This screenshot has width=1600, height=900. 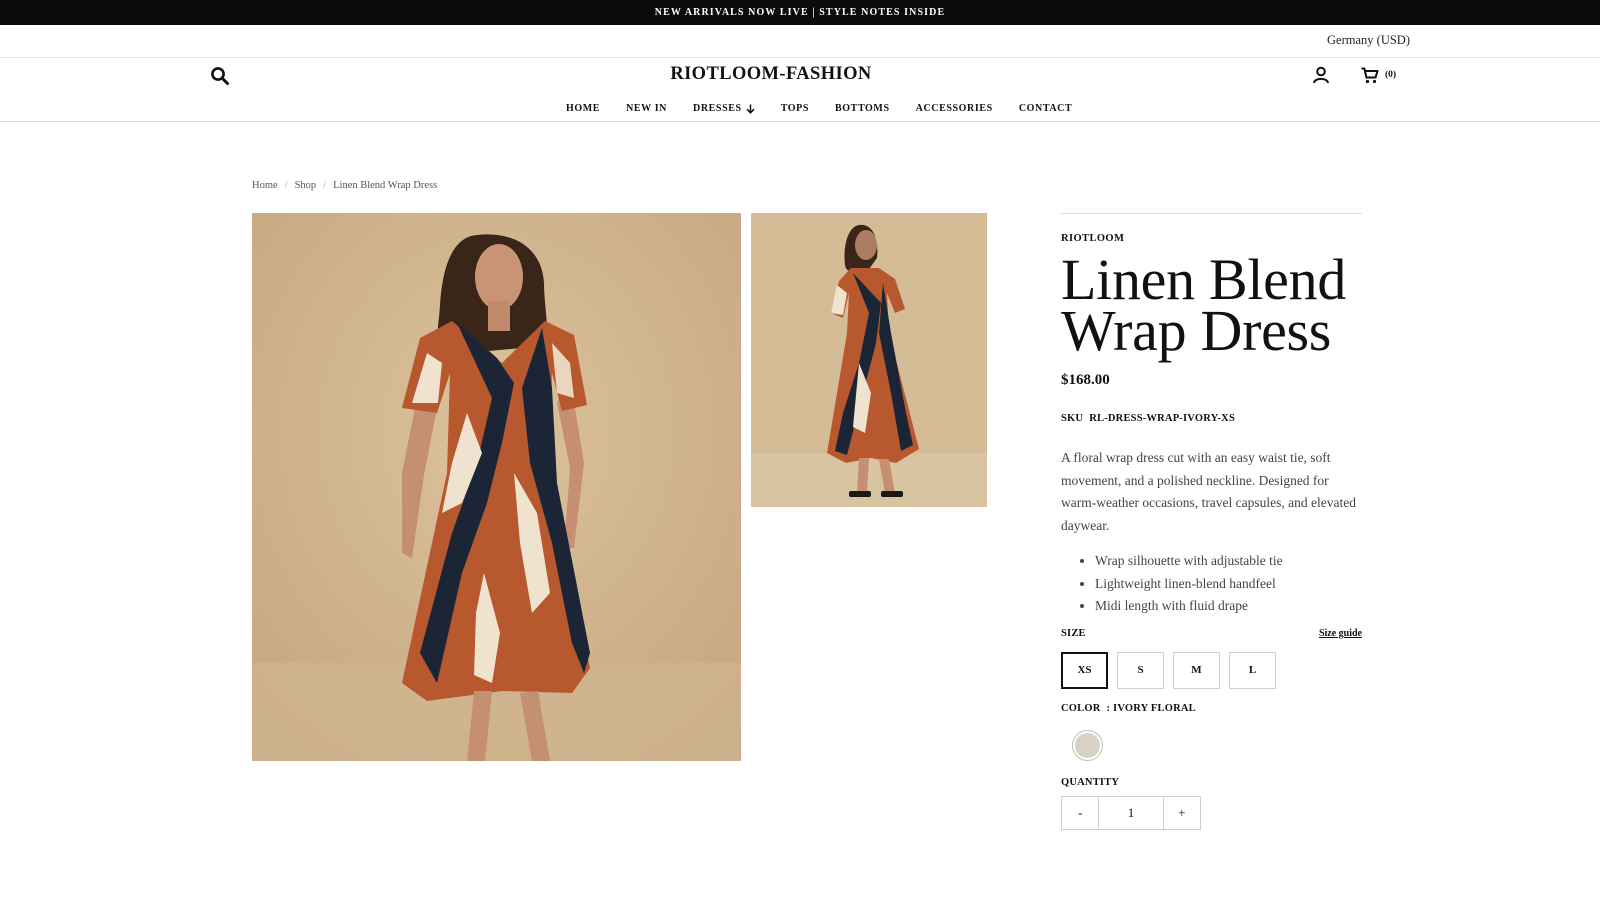 What do you see at coordinates (1182, 813) in the screenshot?
I see `quantity-increase-button: +` at bounding box center [1182, 813].